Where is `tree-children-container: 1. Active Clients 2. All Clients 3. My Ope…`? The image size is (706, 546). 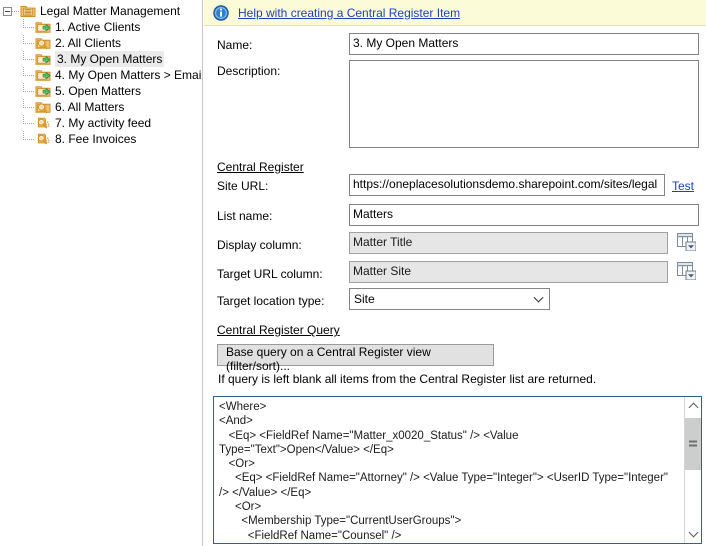
tree-children-container: 1. Active Clients 2. All Clients 3. My Ope… is located at coordinates (101, 83).